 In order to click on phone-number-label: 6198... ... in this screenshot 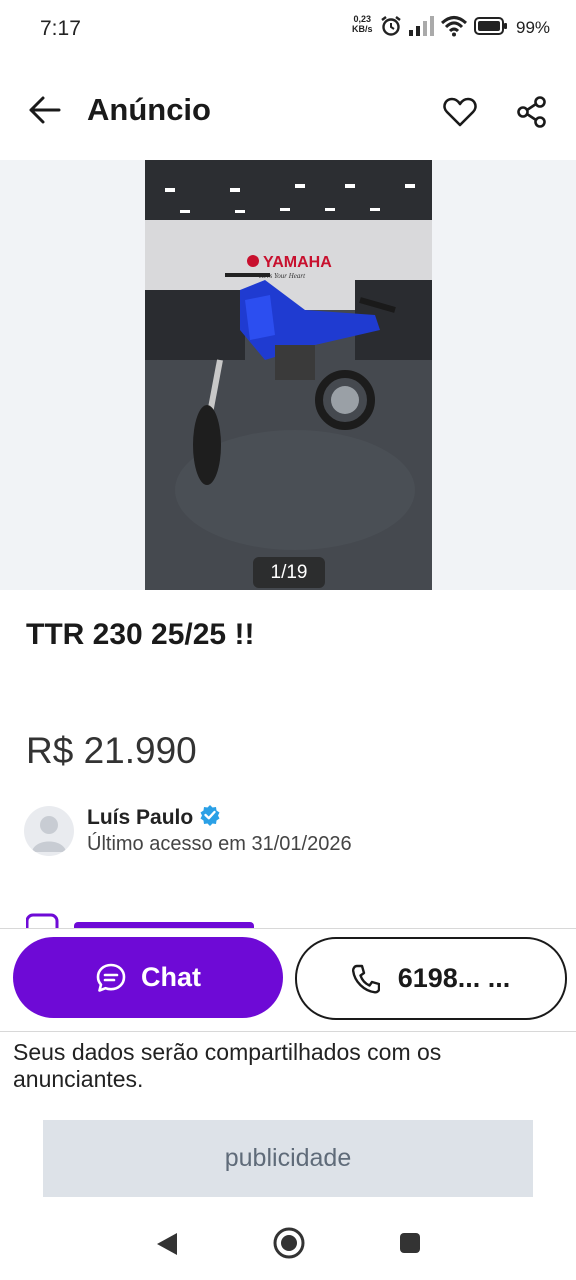, I will do `click(454, 978)`.